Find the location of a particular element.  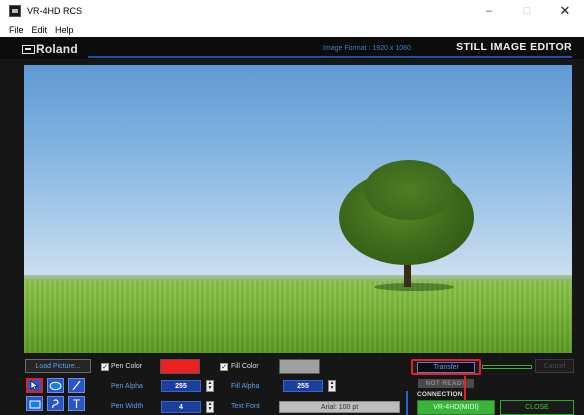

close-window-button: ✕ is located at coordinates (565, 11).